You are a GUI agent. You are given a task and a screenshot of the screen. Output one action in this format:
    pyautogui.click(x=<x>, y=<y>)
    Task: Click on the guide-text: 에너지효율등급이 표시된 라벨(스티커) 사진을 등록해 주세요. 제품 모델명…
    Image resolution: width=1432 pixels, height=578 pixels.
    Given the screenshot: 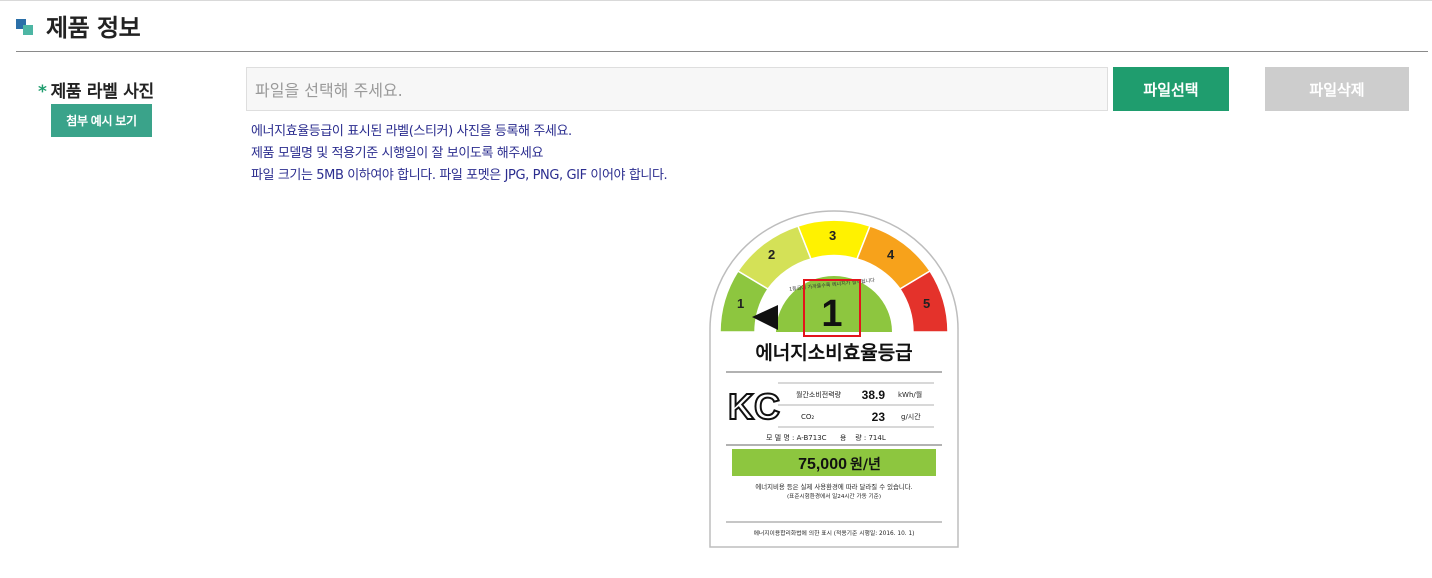 What is the action you would take?
    pyautogui.click(x=459, y=154)
    